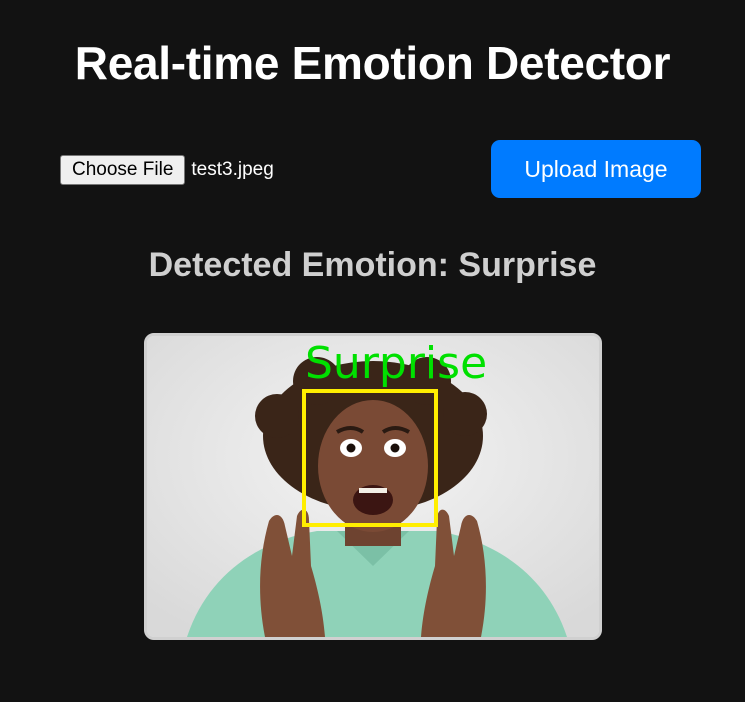  I want to click on detected-emotion-heading: Detected Emotion: Surprise, so click(372, 265).